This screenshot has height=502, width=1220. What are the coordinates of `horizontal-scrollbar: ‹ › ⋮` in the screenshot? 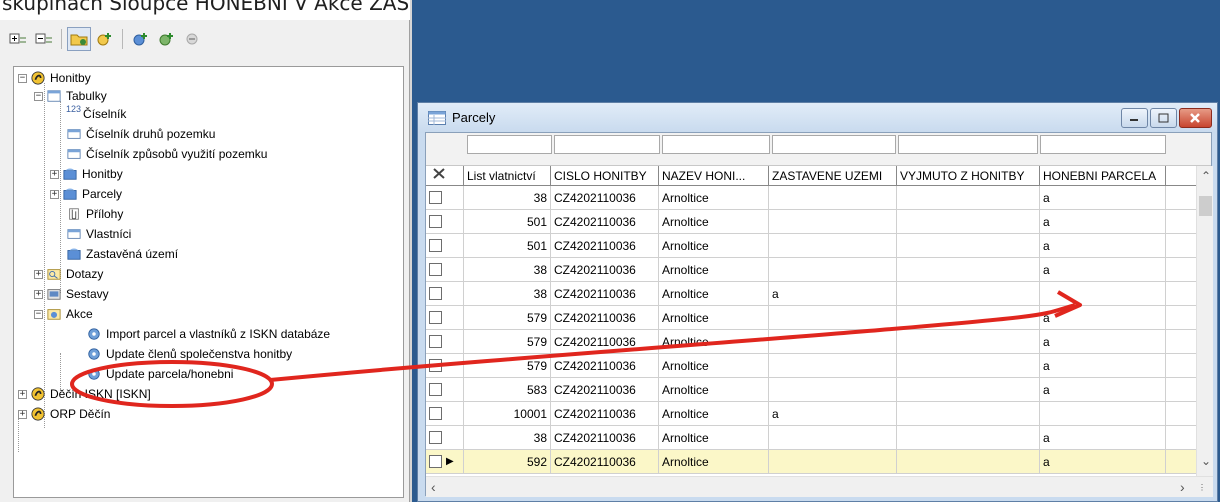 It's located at (819, 486).